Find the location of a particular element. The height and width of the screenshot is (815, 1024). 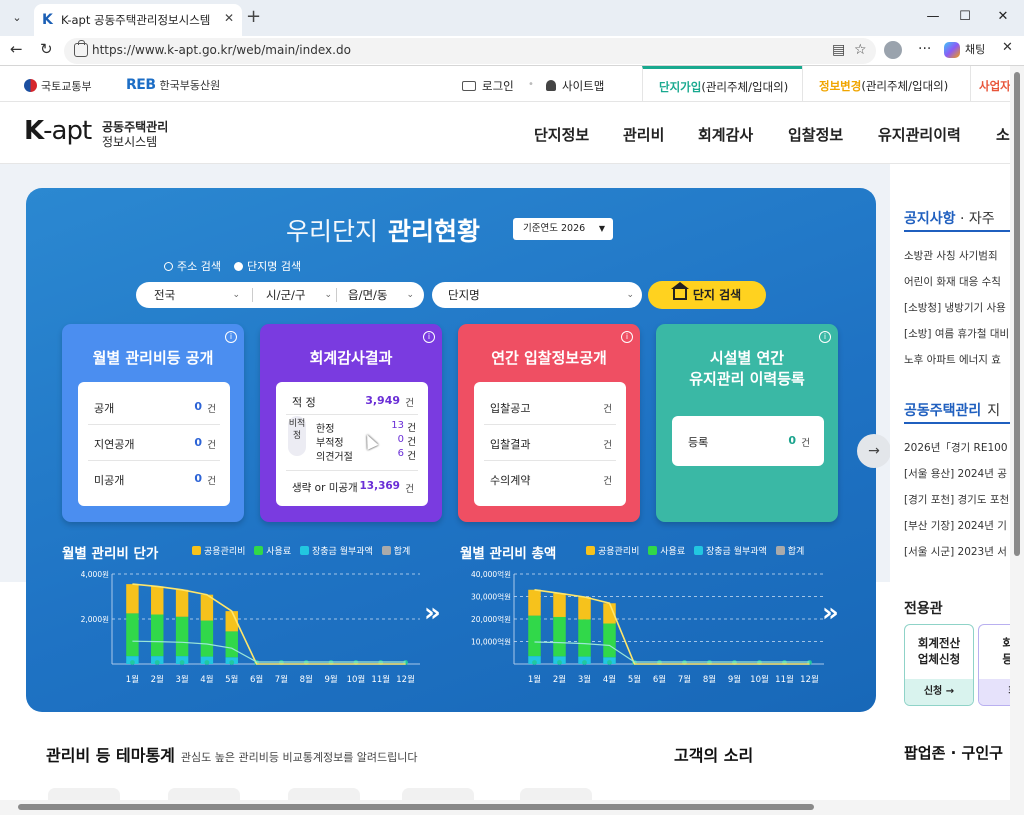

more-menu-icon: ··· is located at coordinates (924, 49).